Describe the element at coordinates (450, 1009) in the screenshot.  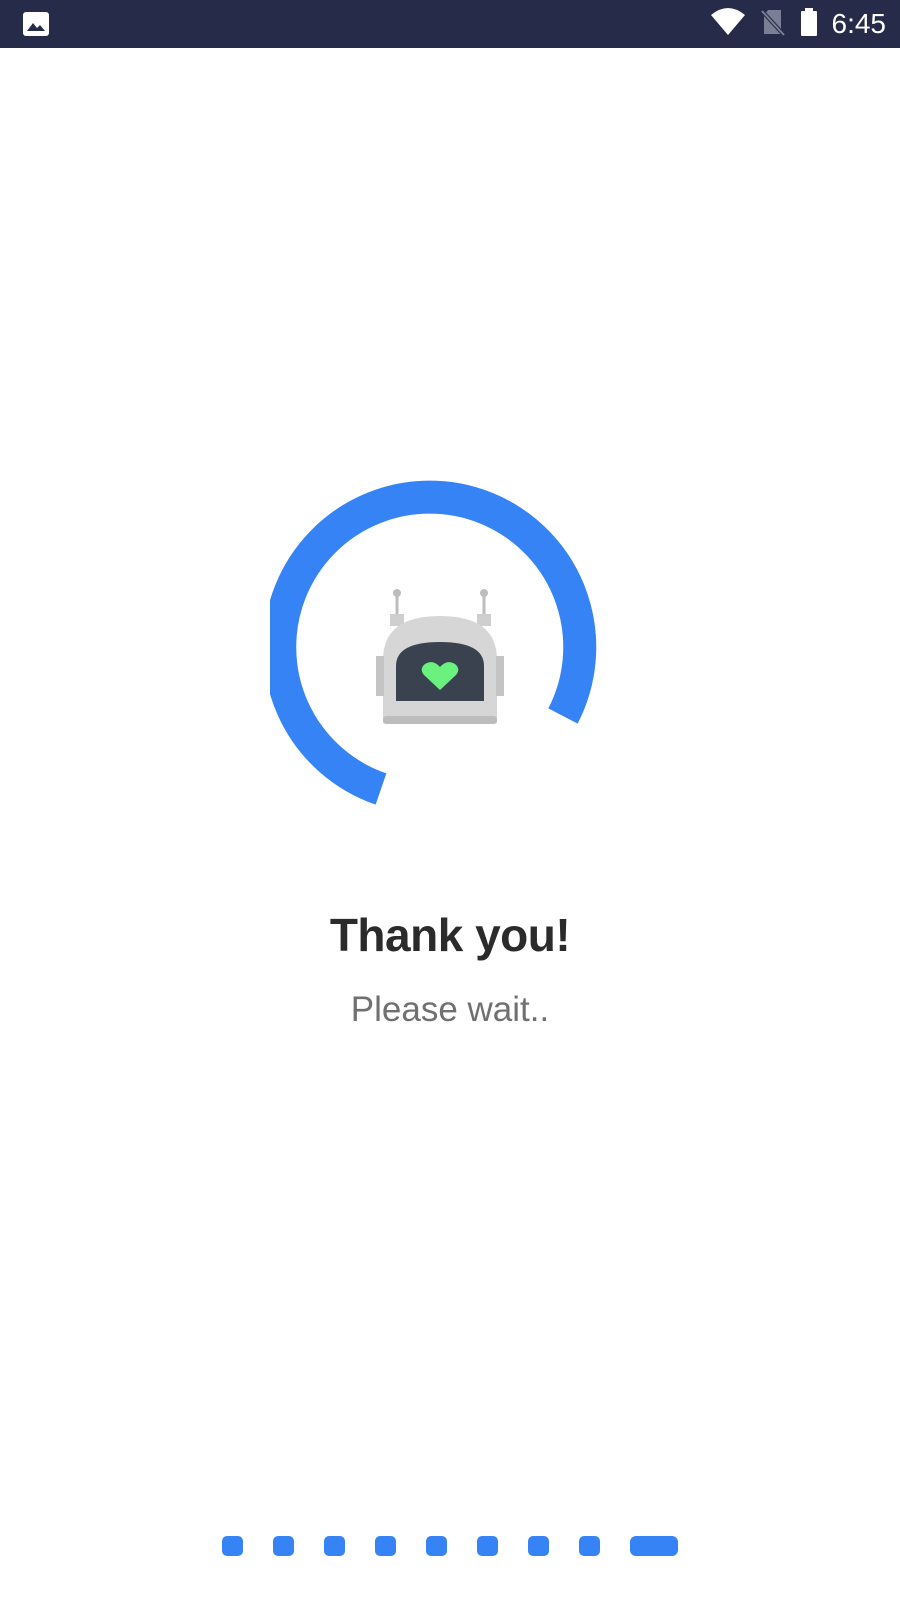
I see `status-message: Please wait..` at that location.